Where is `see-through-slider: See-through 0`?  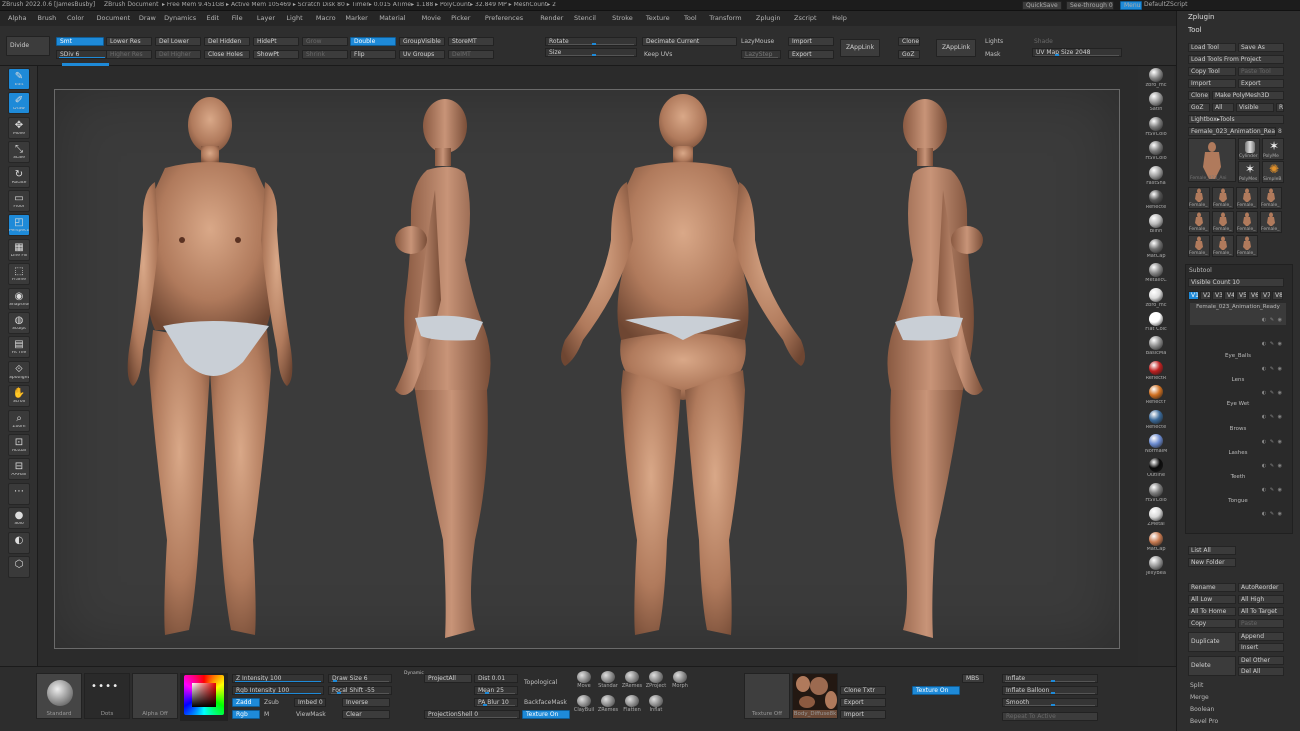
see-through-slider: See-through 0 is located at coordinates (1090, 5).